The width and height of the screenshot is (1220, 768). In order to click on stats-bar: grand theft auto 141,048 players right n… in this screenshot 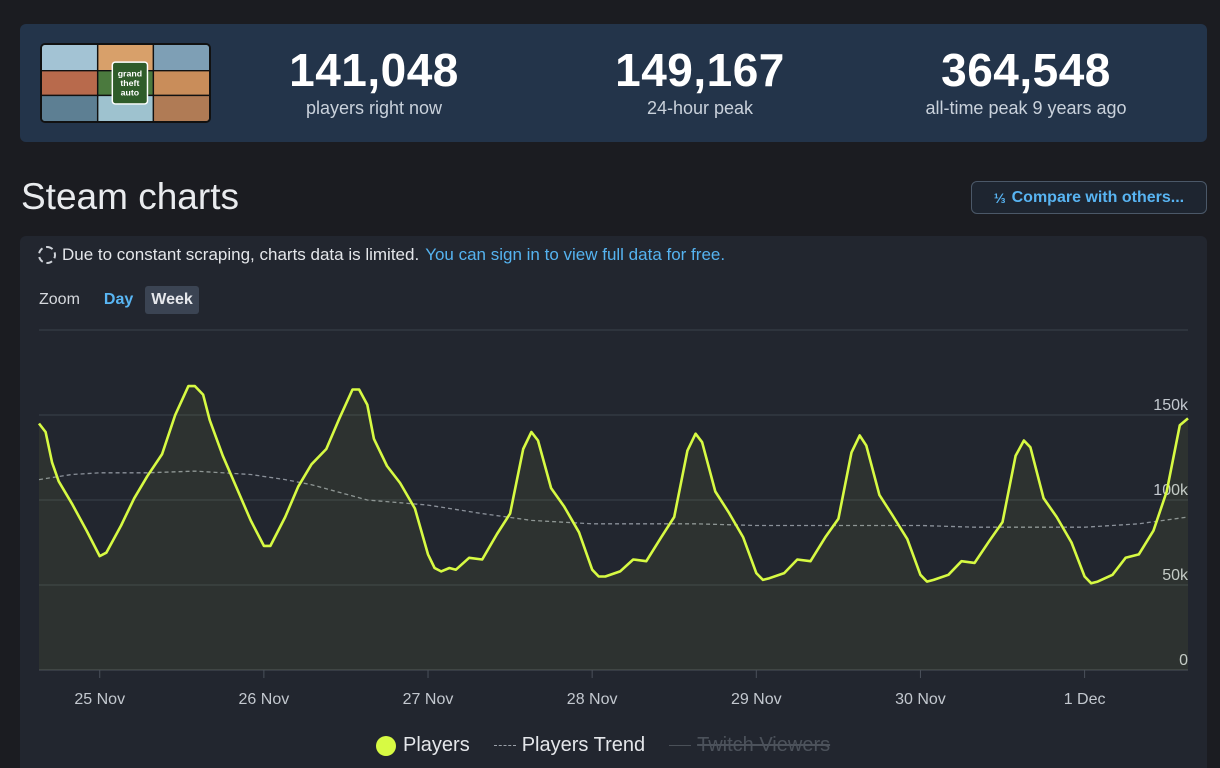, I will do `click(613, 83)`.